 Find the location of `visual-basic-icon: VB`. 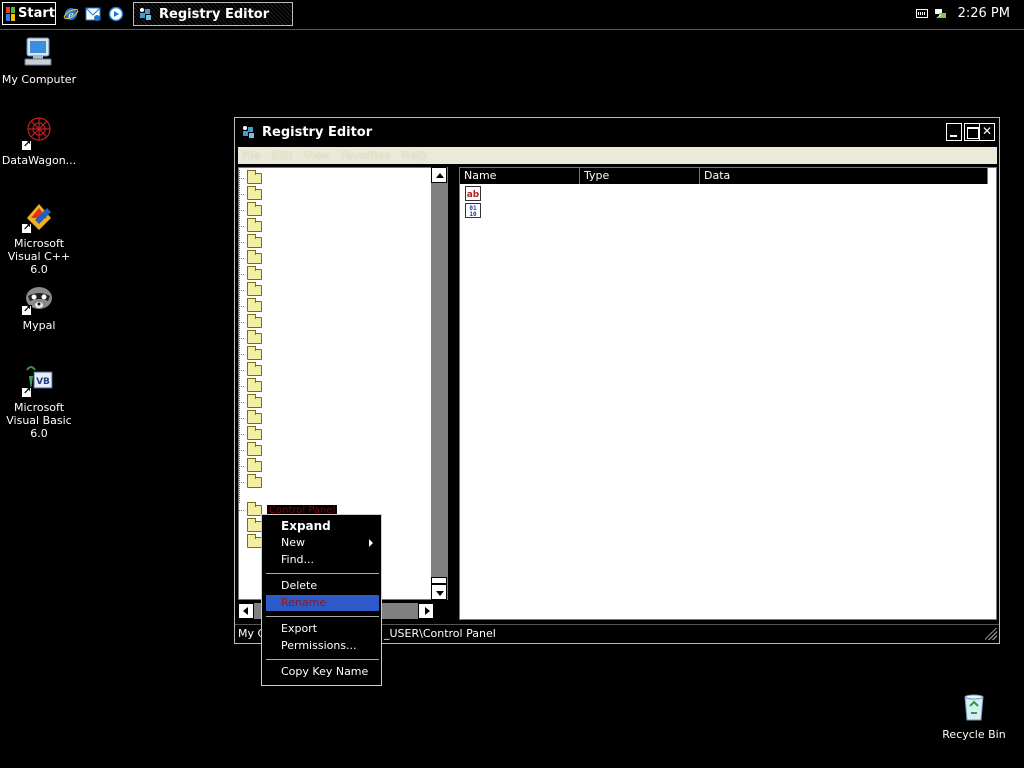

visual-basic-icon: VB is located at coordinates (39, 380).